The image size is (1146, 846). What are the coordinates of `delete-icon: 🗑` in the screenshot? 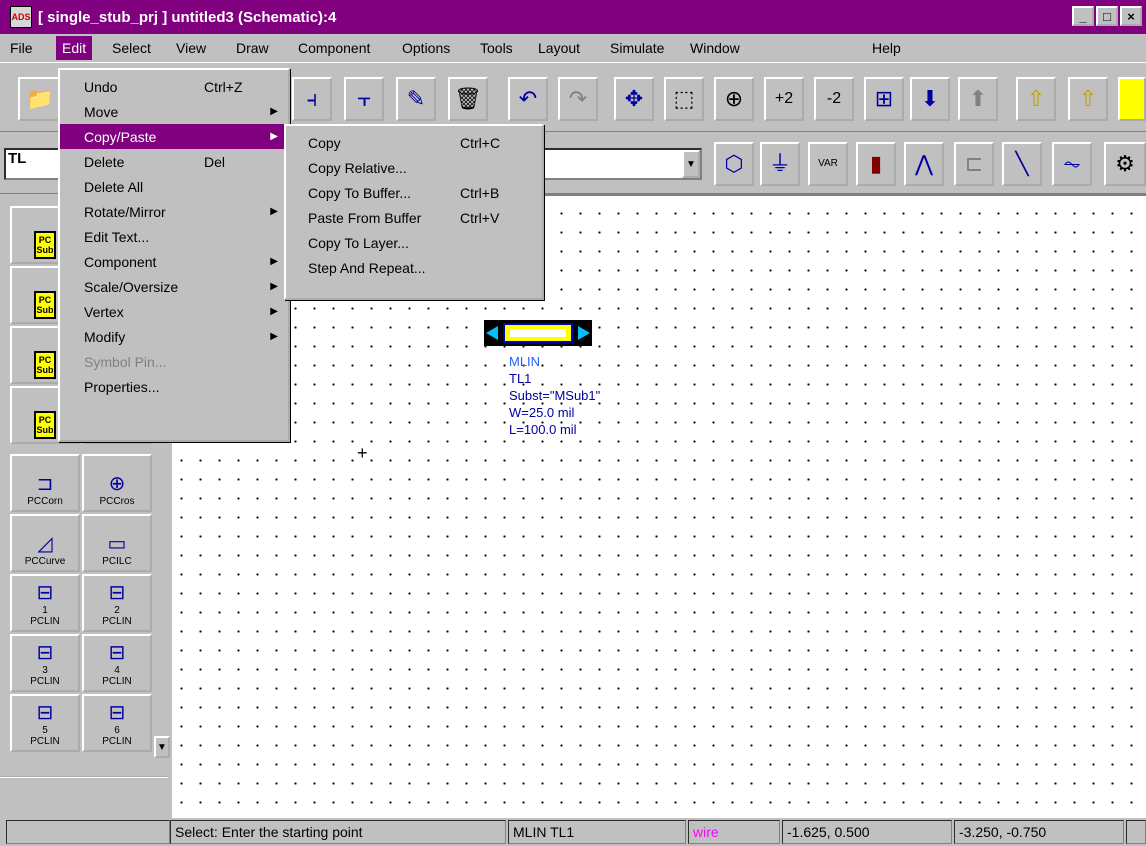 It's located at (468, 99).